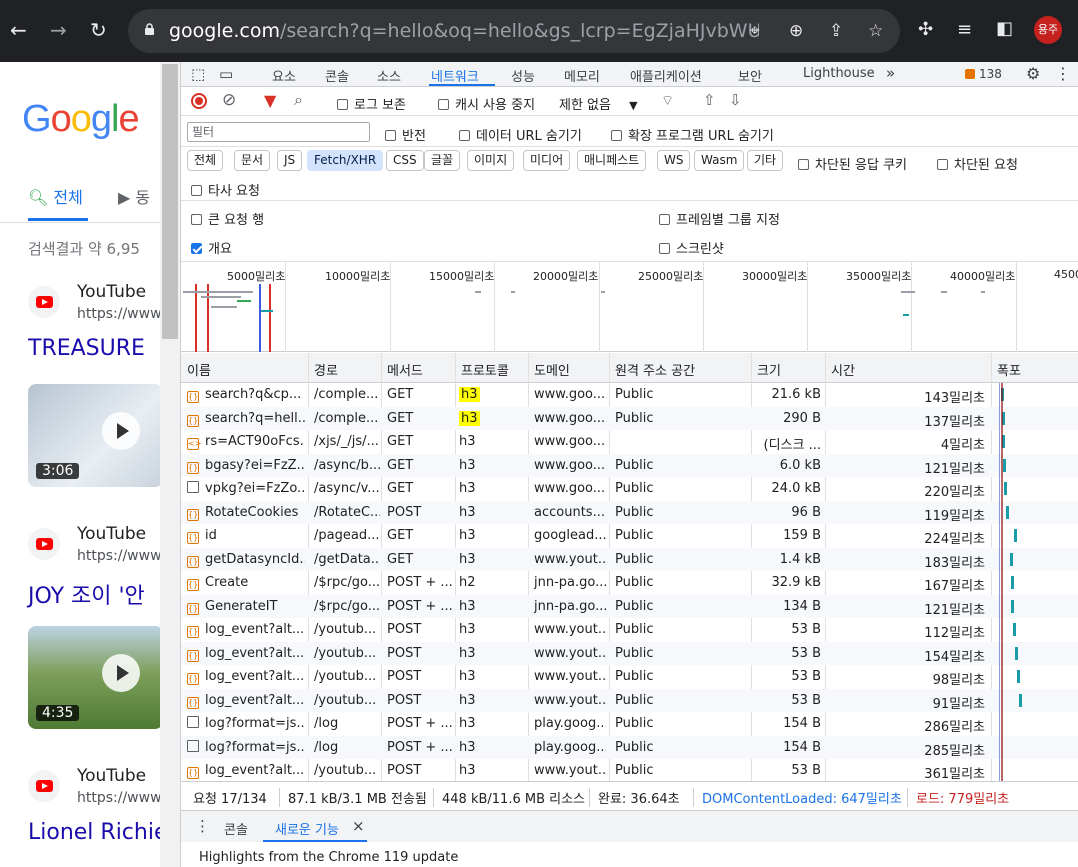 This screenshot has height=867, width=1078. What do you see at coordinates (226, 74) in the screenshot?
I see `device-toggle-icon: ▭` at bounding box center [226, 74].